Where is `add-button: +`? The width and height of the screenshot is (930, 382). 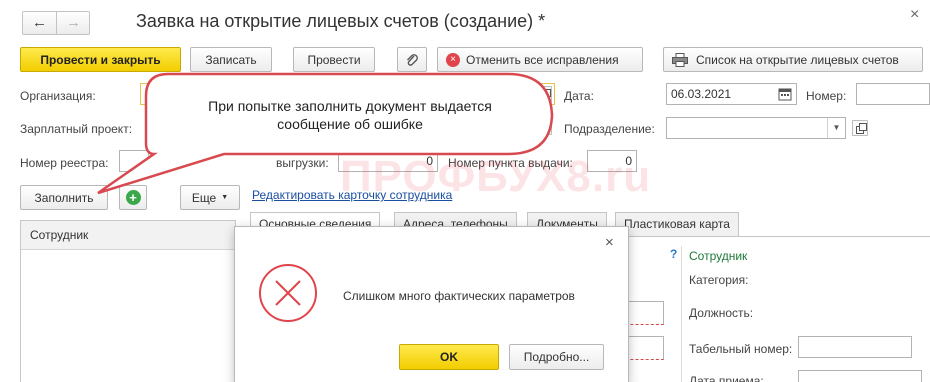
add-button: + is located at coordinates (133, 197).